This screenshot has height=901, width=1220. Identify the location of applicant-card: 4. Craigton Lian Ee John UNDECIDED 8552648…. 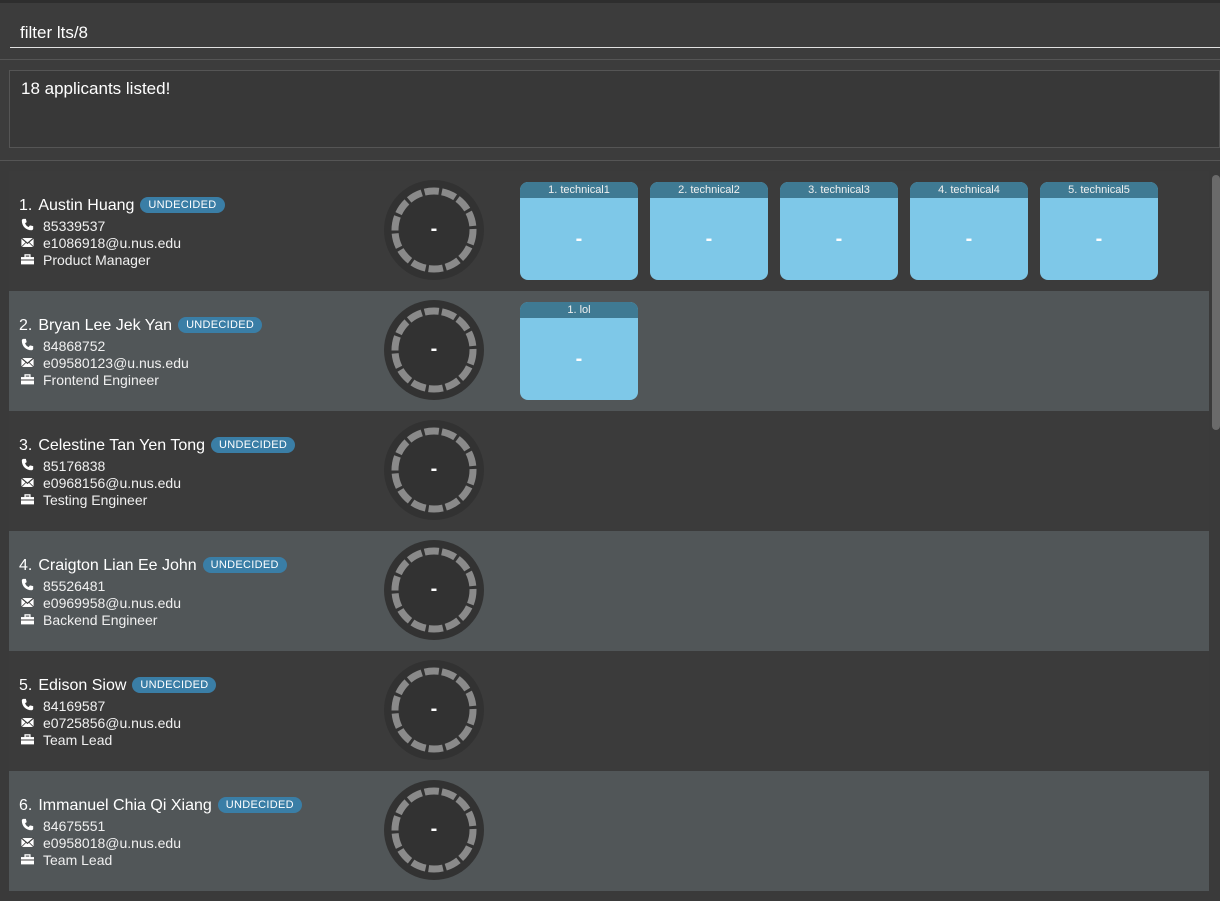
(609, 591).